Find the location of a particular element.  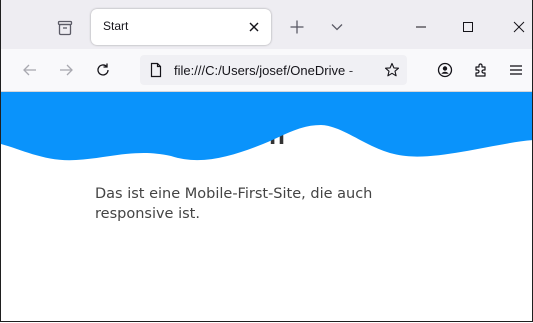

star-icon is located at coordinates (392, 70).